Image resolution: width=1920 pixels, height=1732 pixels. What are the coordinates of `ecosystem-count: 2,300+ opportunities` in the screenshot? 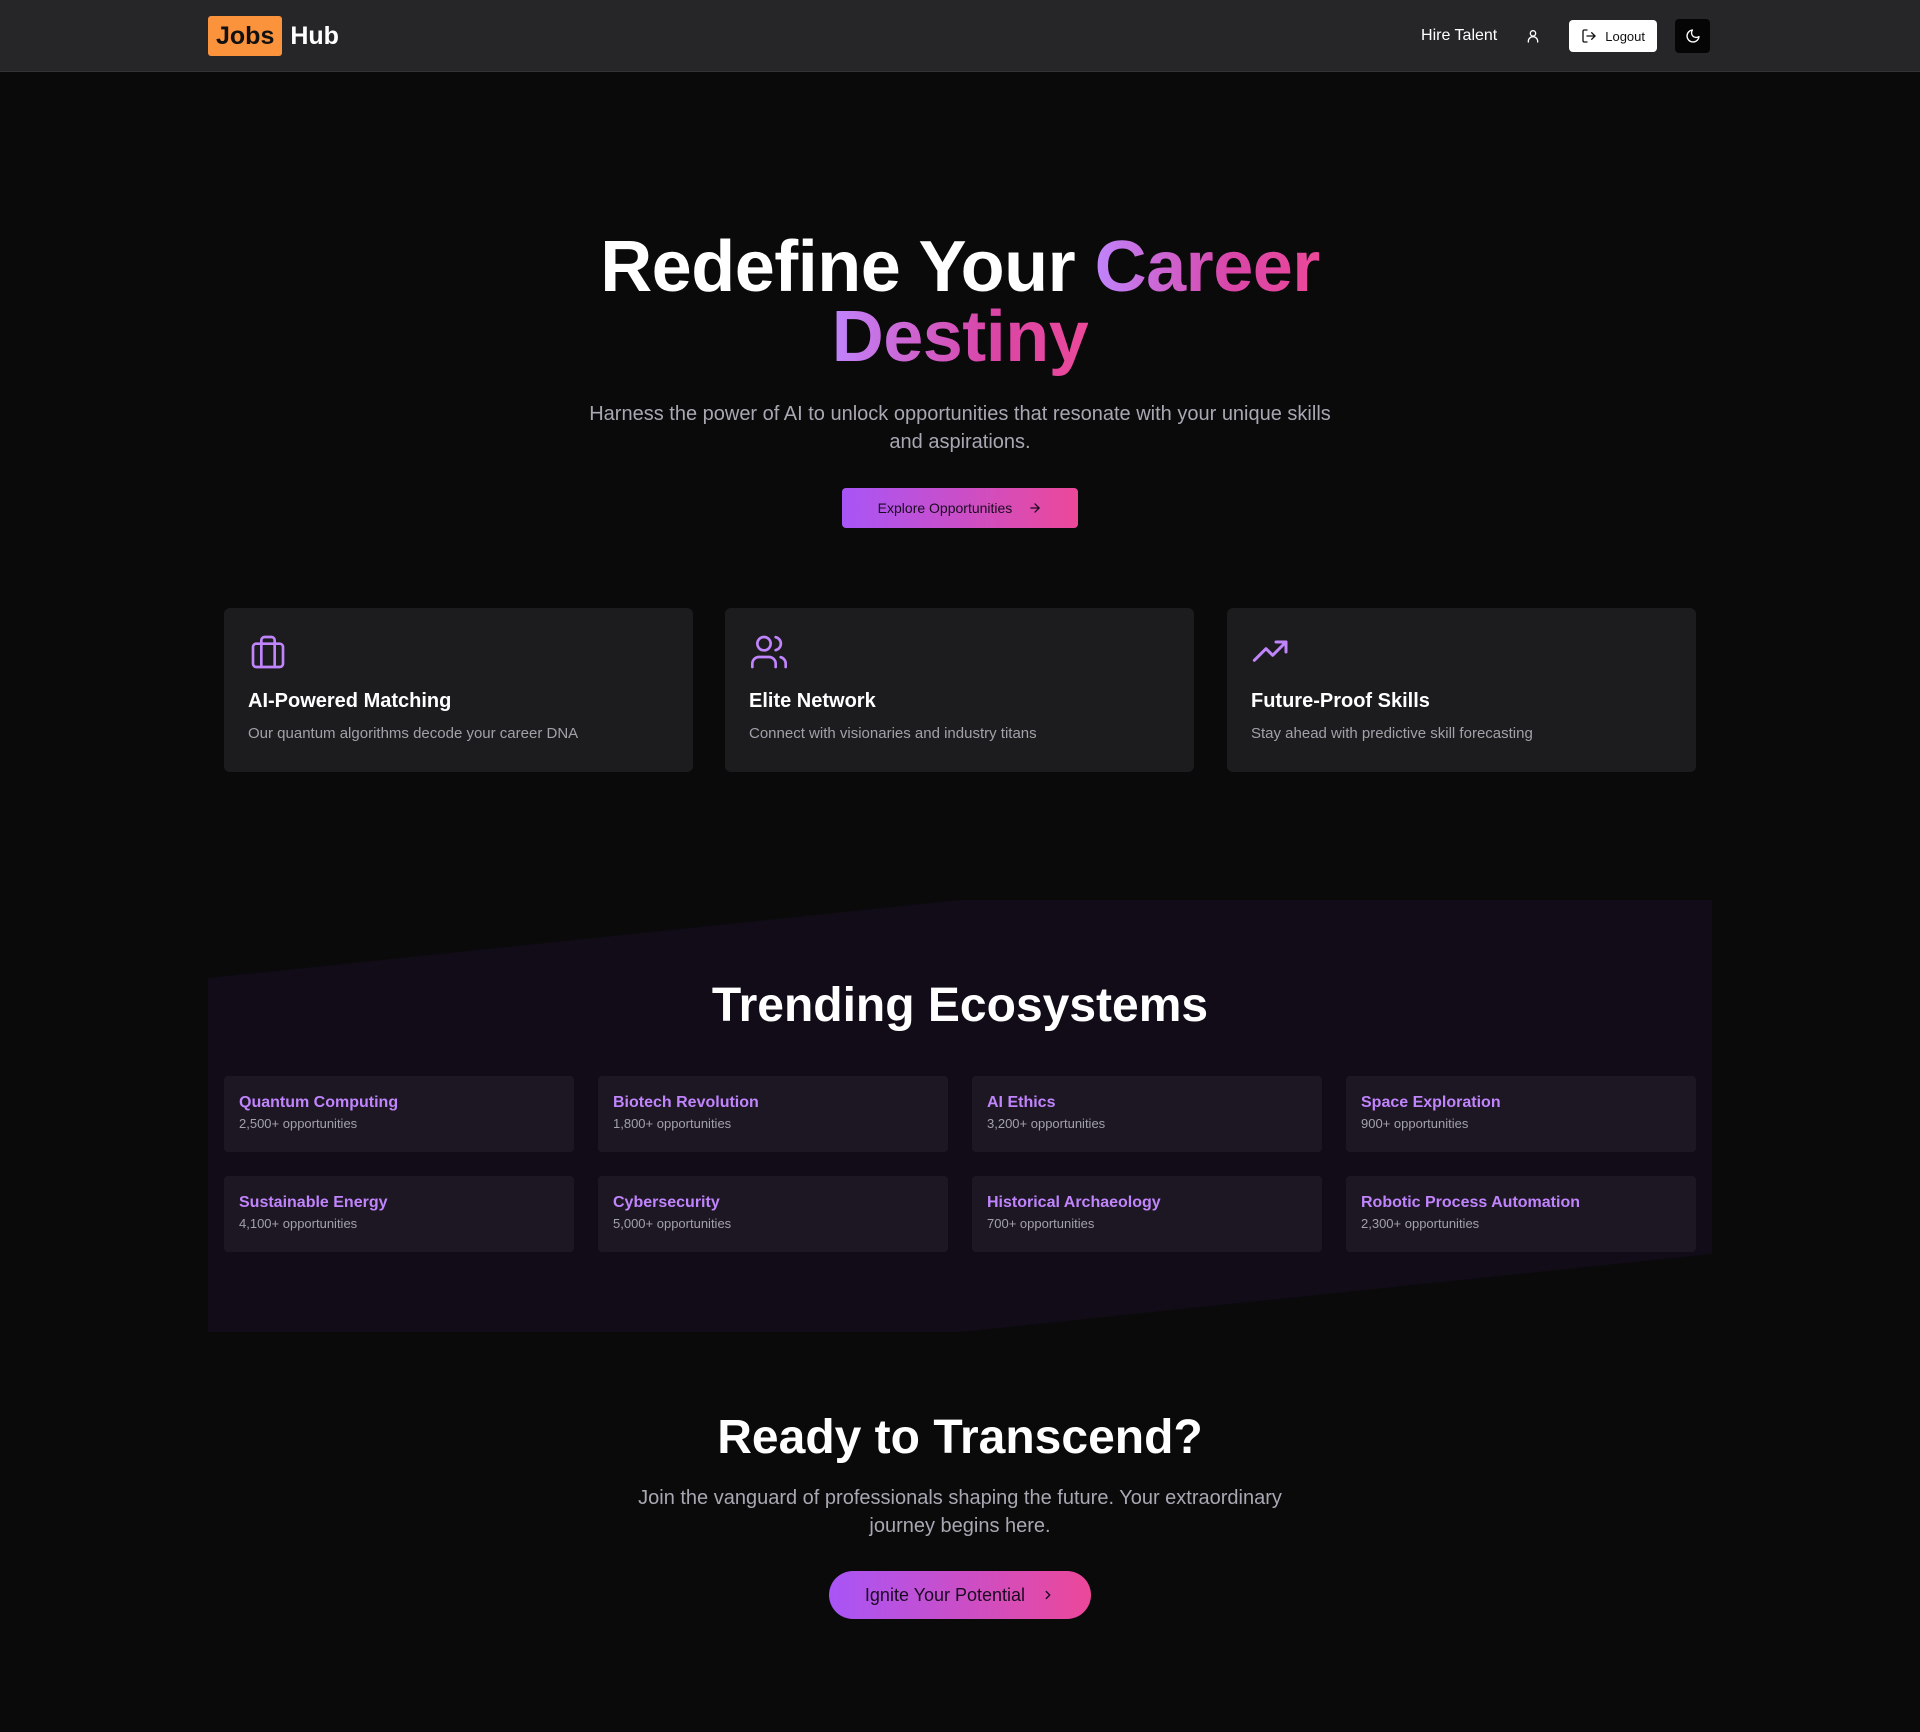 It's located at (1420, 1223).